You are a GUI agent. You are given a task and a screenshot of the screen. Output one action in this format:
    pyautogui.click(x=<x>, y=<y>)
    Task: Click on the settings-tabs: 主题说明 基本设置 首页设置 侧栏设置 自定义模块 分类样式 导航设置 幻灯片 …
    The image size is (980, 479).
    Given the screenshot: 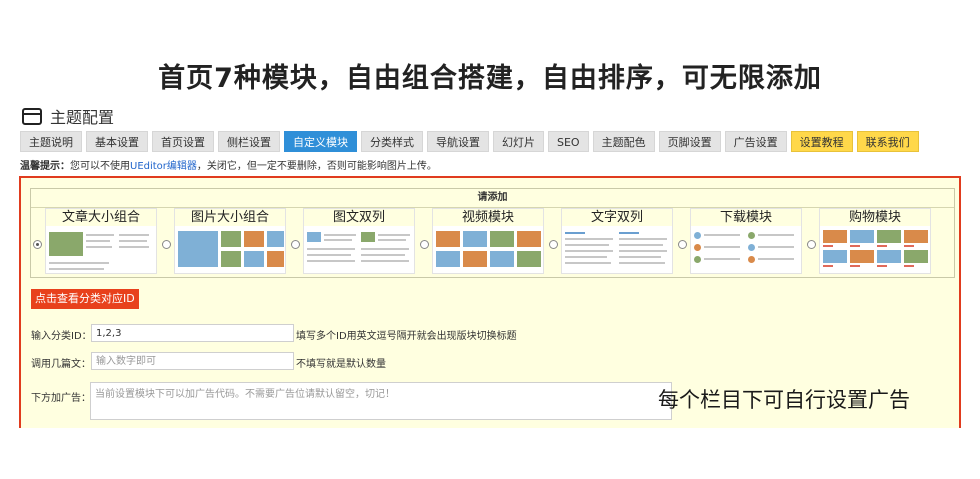 What is the action you would take?
    pyautogui.click(x=469, y=141)
    